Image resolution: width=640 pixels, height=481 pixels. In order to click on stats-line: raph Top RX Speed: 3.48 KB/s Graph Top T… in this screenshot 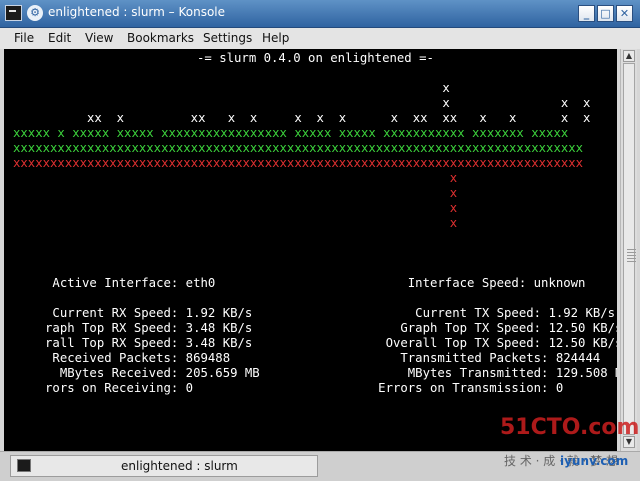, I will do `click(312, 328)`.